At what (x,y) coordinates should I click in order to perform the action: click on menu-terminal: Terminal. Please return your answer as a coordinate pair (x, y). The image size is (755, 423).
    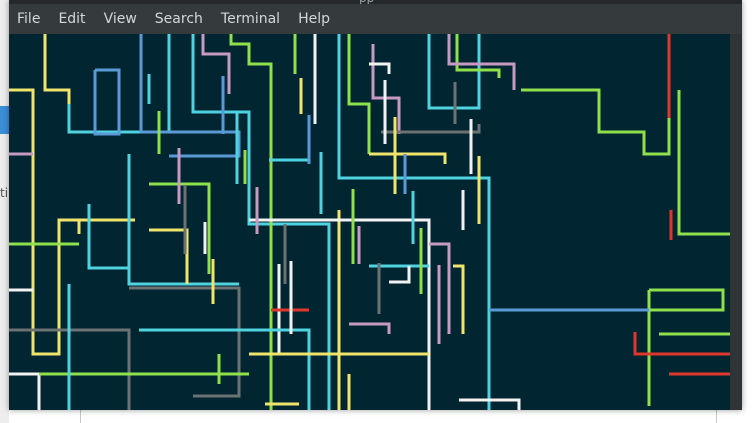
    Looking at the image, I should click on (250, 19).